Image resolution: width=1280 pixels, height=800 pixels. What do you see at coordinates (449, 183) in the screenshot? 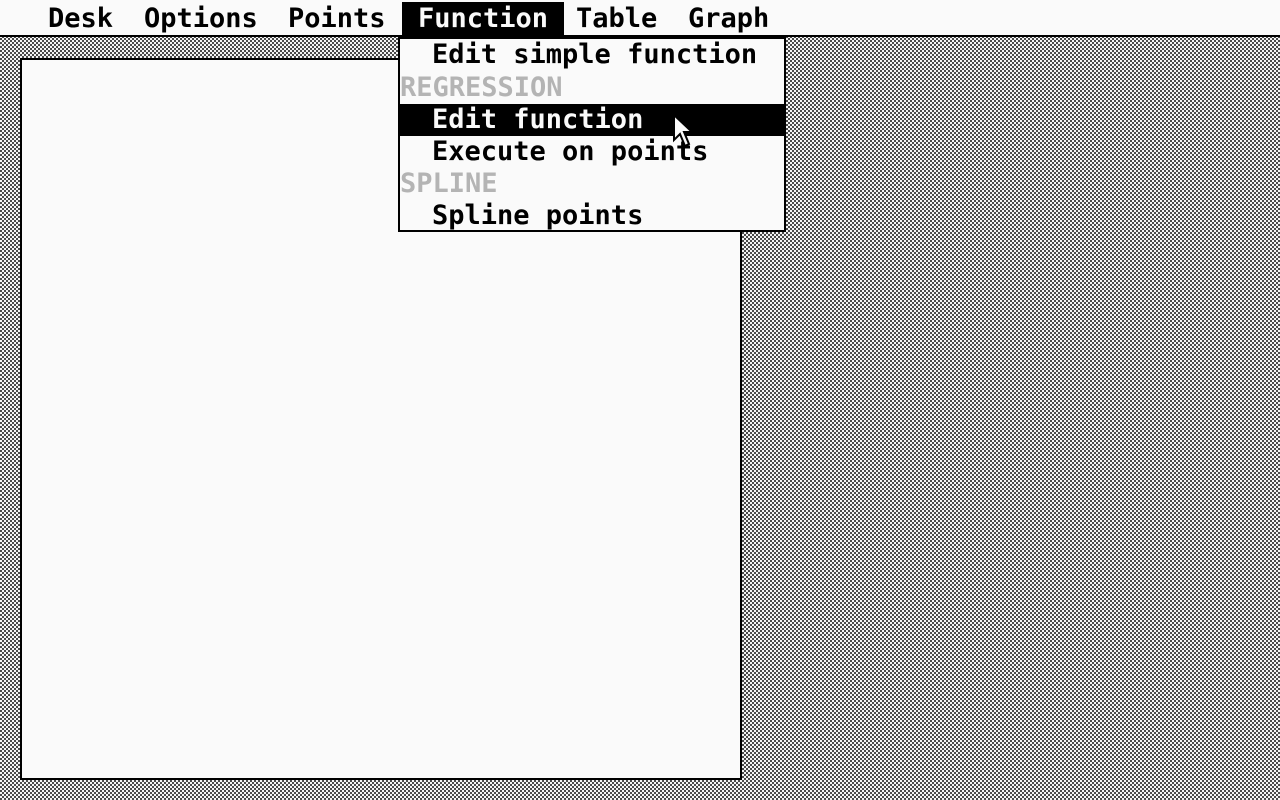
I see `menu-header-spline: SPLINE` at bounding box center [449, 183].